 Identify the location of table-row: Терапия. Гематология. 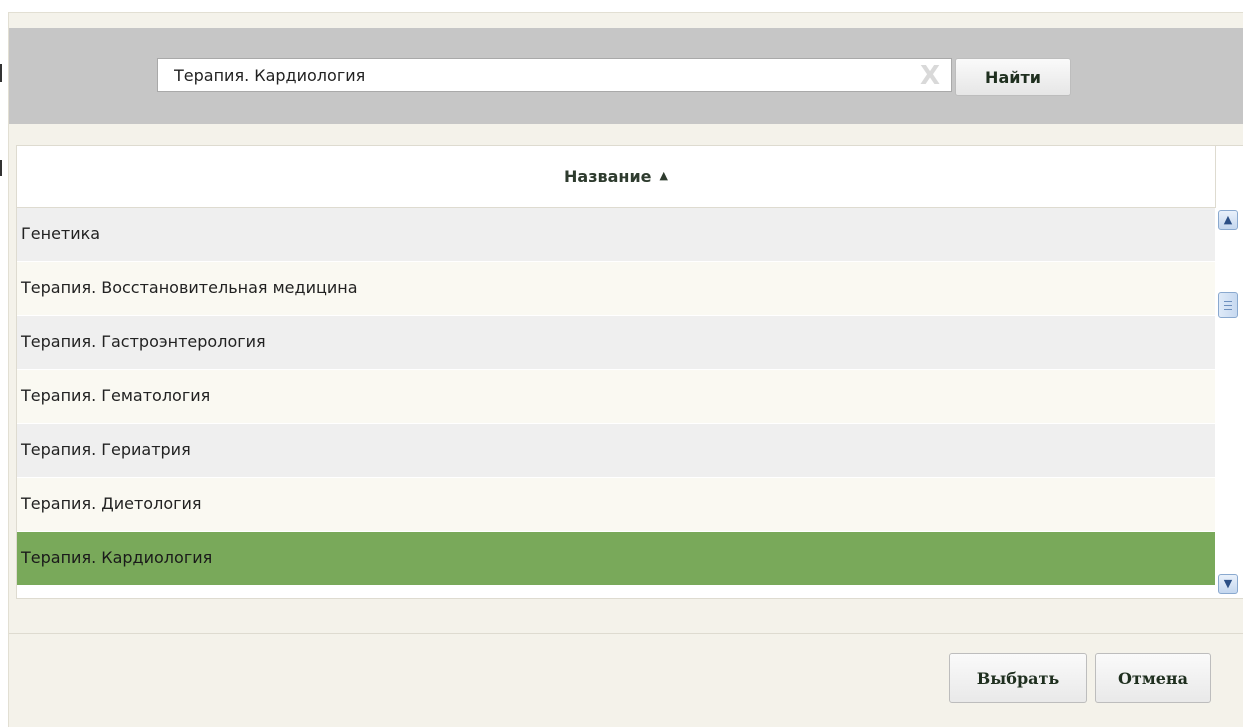
(616, 397).